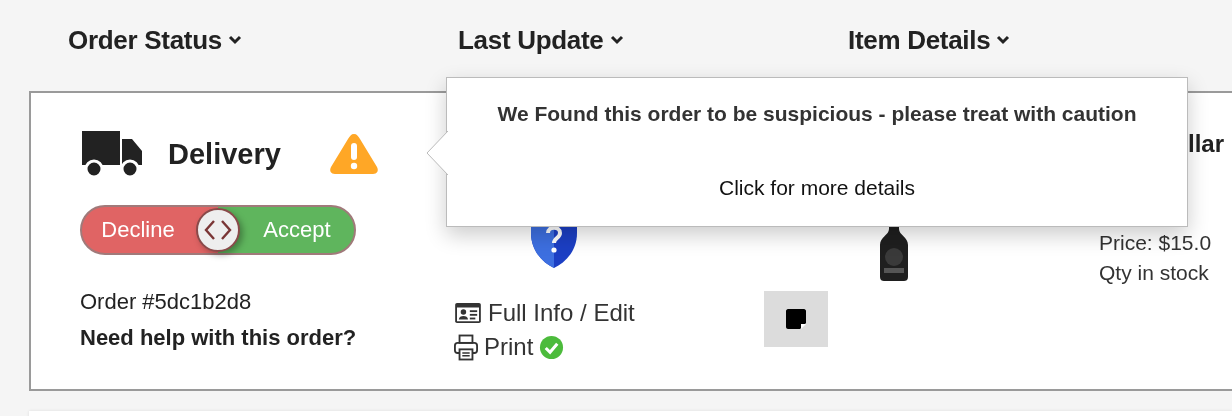 This screenshot has height=416, width=1232. I want to click on help-link: Need help with this order?, so click(218, 338).